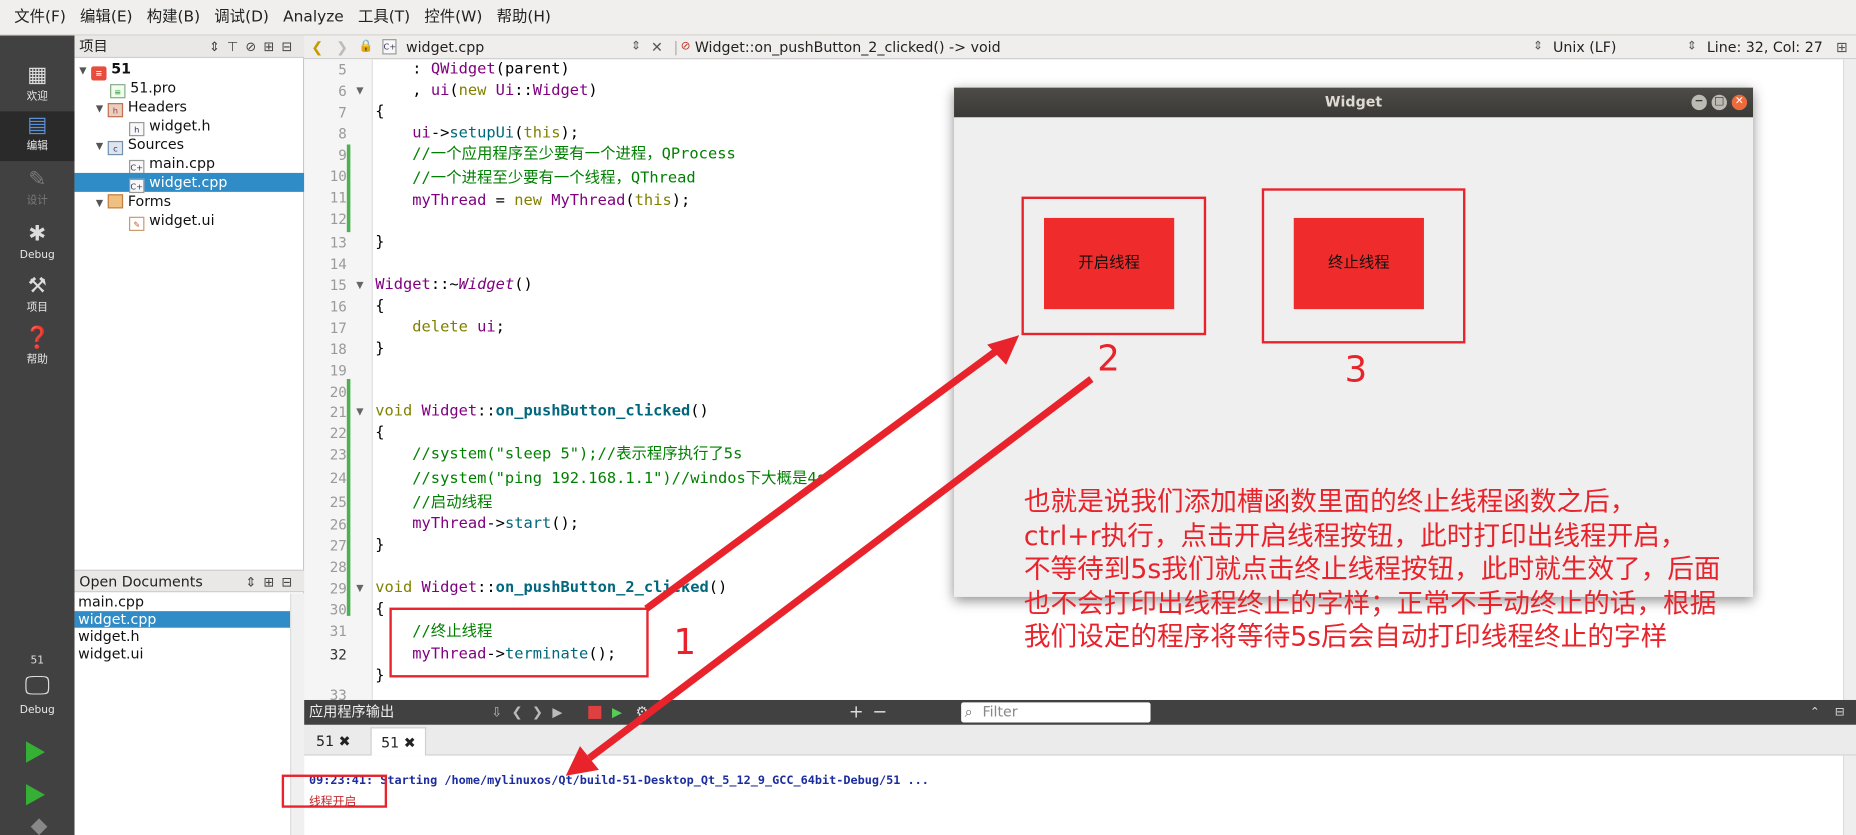 The height and width of the screenshot is (835, 1856). I want to click on arrow-to-start-button, so click(821, 479).